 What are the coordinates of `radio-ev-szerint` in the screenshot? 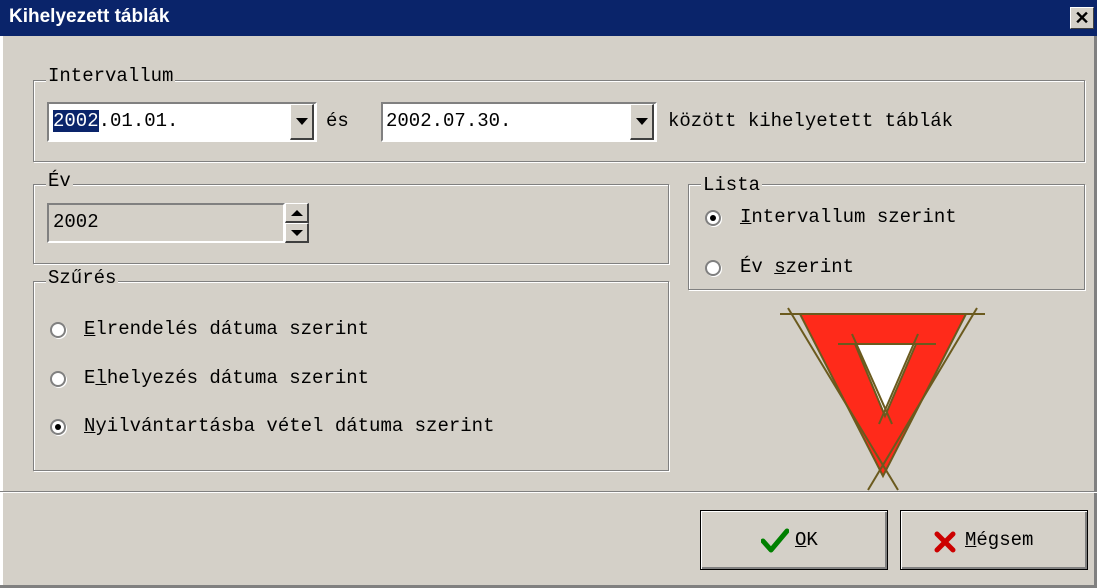 It's located at (713, 268).